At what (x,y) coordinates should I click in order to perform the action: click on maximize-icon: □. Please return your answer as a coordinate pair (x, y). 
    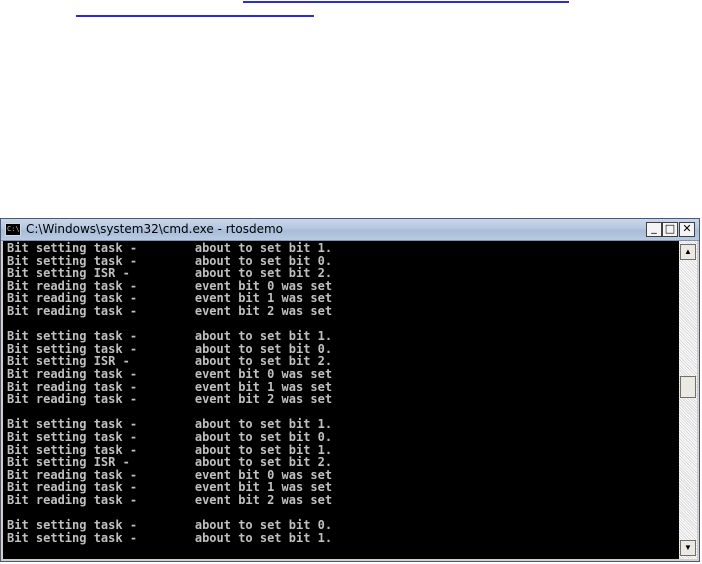
    Looking at the image, I should click on (670, 228).